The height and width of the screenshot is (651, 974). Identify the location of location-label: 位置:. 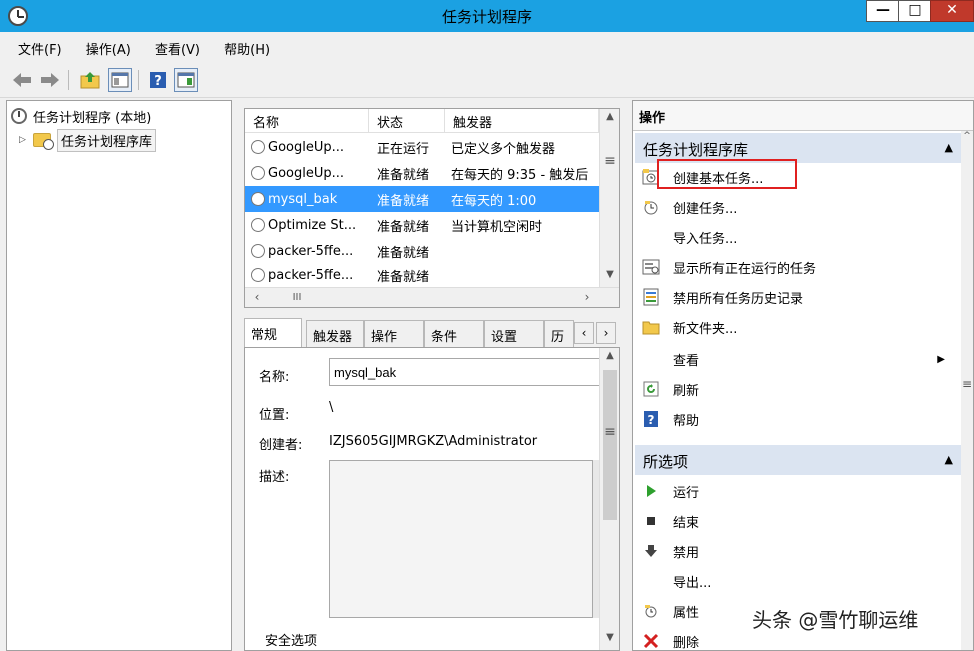
(274, 415).